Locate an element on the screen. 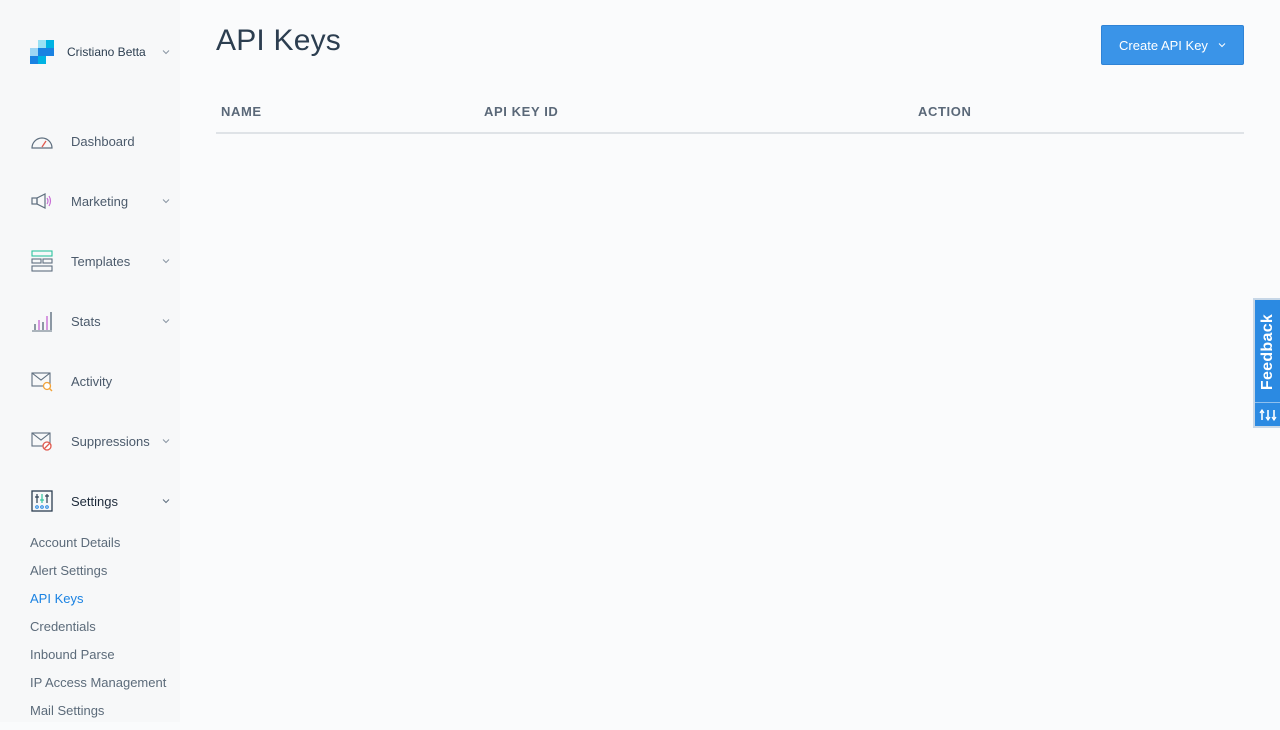 This screenshot has width=1280, height=730. sendgrid-logo is located at coordinates (42, 52).